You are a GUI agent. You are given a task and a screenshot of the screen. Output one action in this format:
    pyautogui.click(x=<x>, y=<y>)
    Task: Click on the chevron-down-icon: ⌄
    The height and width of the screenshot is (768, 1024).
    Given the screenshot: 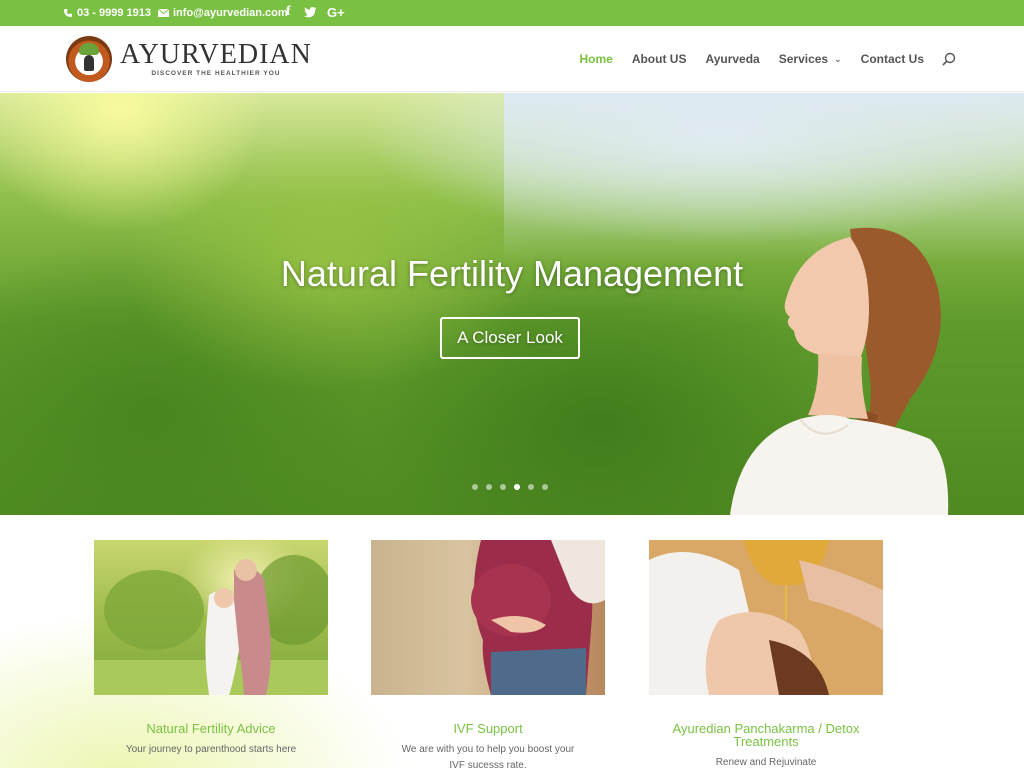 What is the action you would take?
    pyautogui.click(x=838, y=58)
    